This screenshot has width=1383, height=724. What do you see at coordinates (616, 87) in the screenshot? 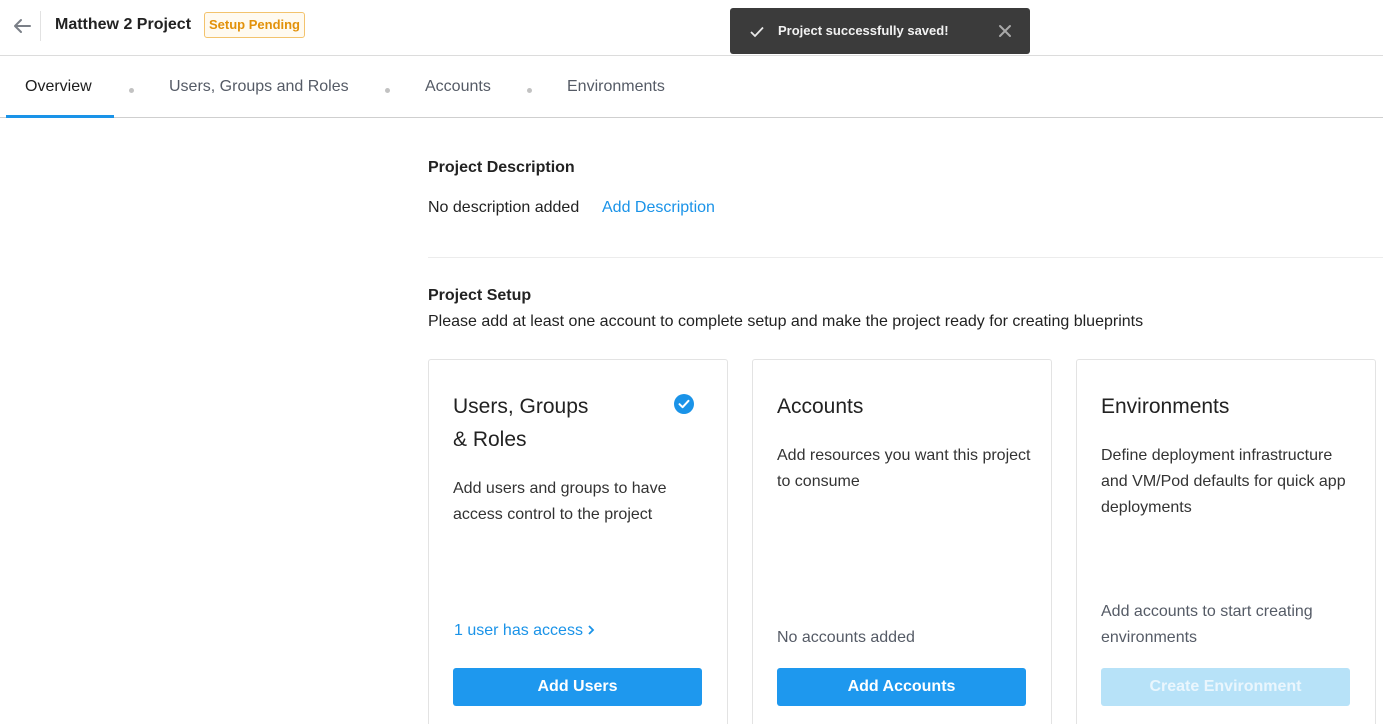
I see `tab-environments: Environments` at bounding box center [616, 87].